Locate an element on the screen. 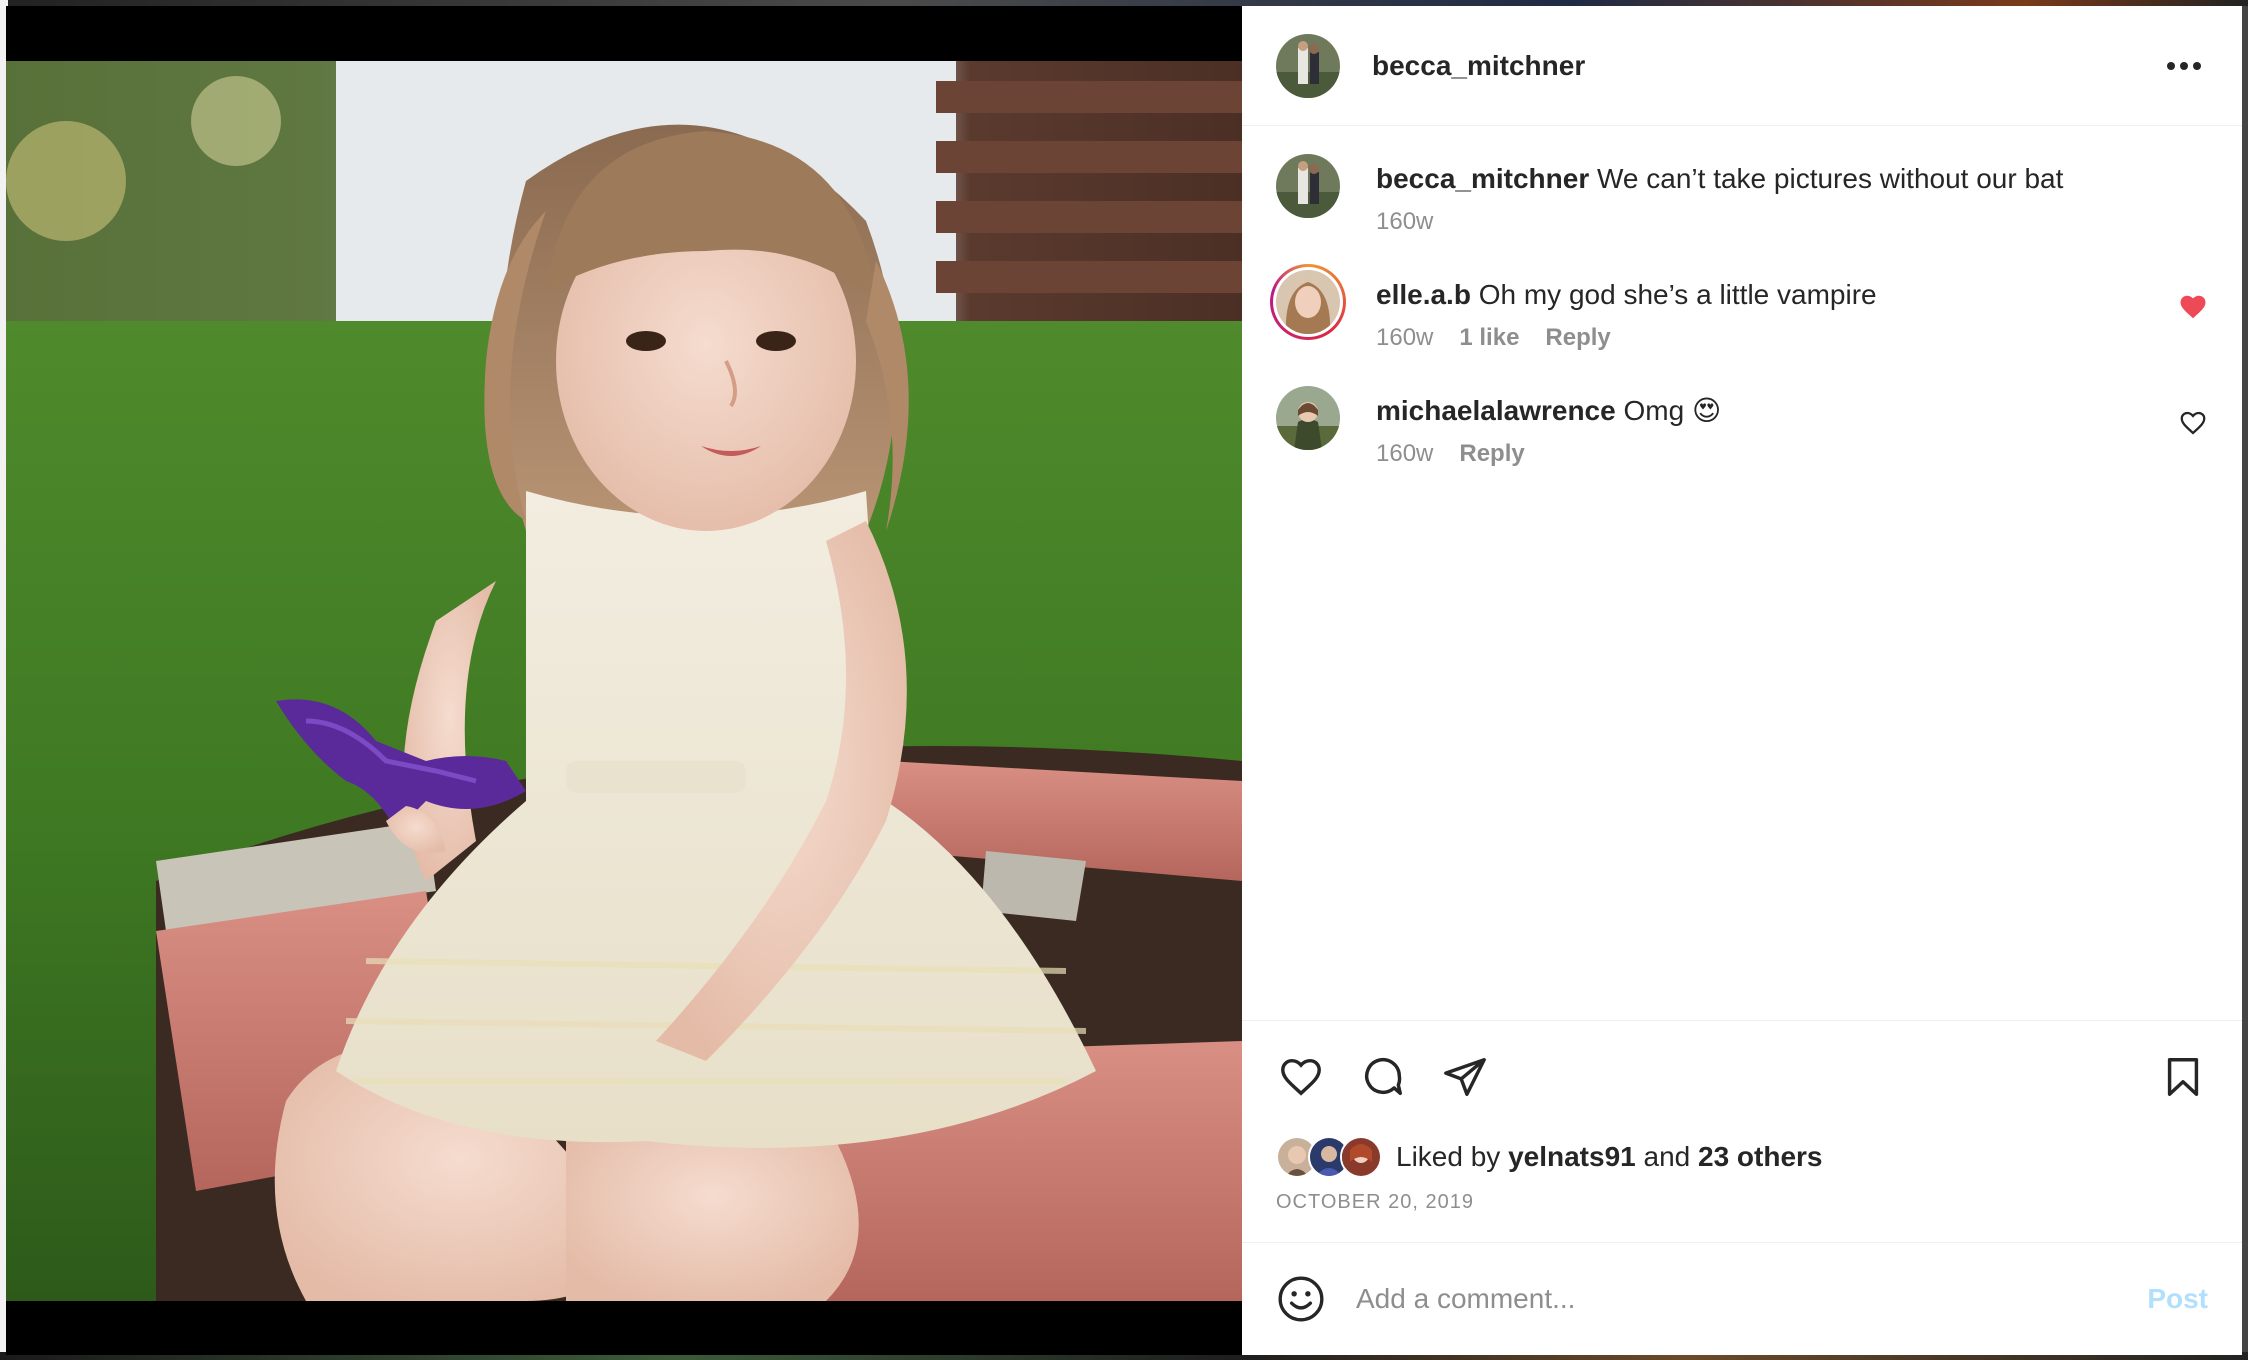 The width and height of the screenshot is (2248, 1360). likes-joiner: and is located at coordinates (1667, 1156).